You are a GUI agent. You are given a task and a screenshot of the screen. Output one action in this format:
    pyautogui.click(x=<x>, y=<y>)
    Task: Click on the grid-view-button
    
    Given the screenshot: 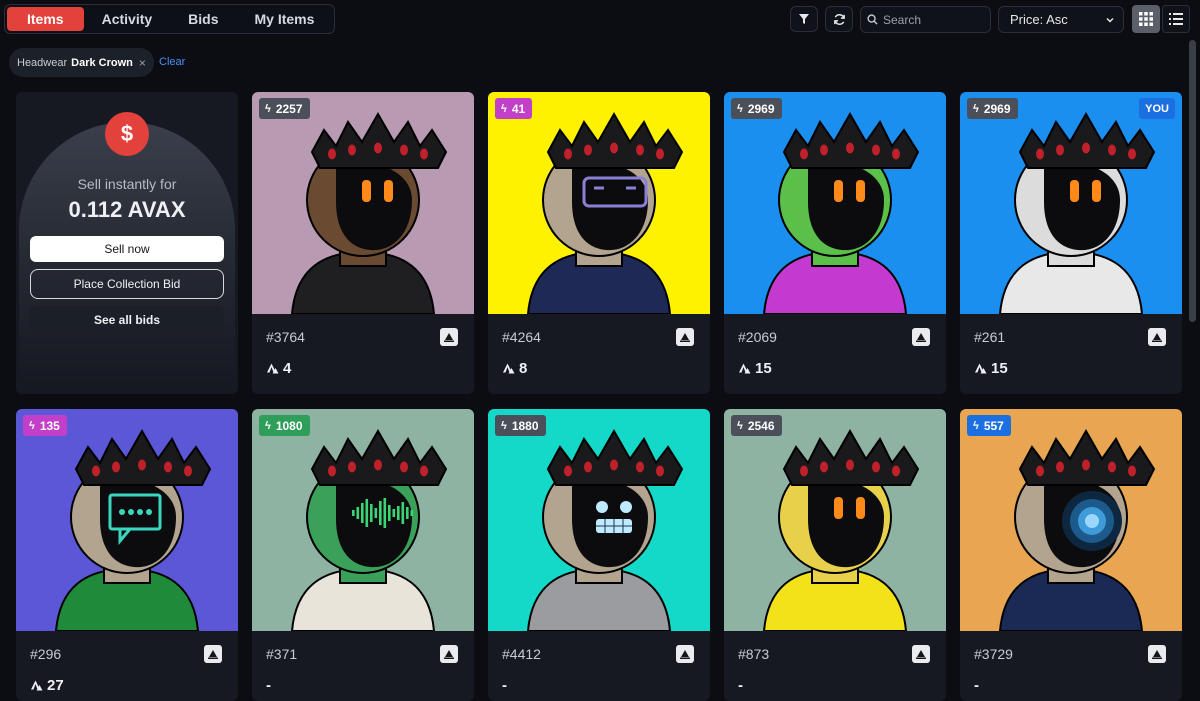 What is the action you would take?
    pyautogui.click(x=1146, y=19)
    